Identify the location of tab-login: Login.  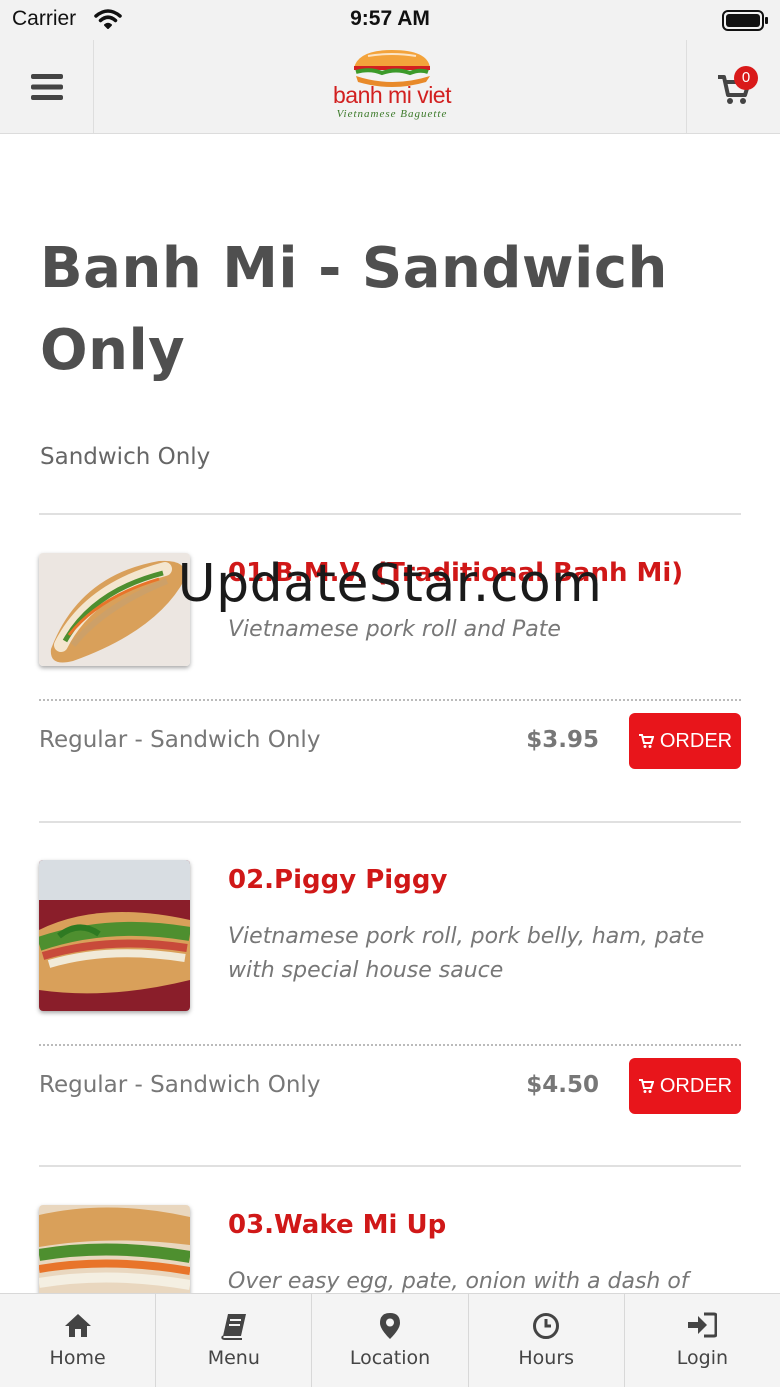
(702, 1340).